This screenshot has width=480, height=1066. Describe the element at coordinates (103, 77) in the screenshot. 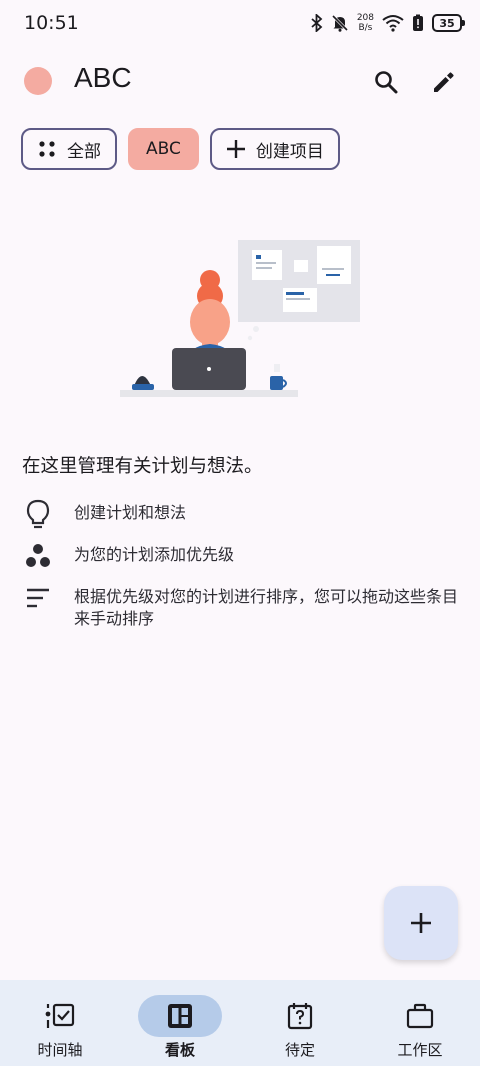

I see `page-title: ABC` at that location.